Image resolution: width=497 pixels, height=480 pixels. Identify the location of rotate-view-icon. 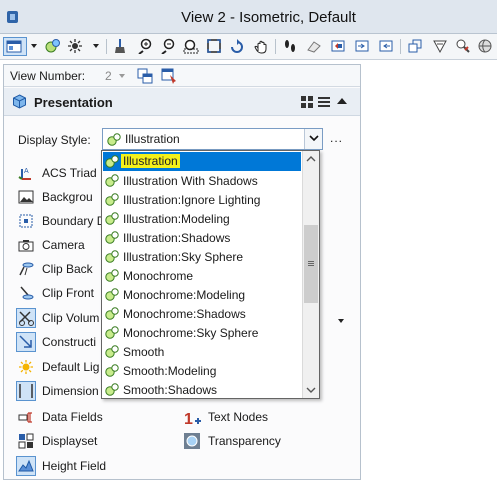
(237, 46).